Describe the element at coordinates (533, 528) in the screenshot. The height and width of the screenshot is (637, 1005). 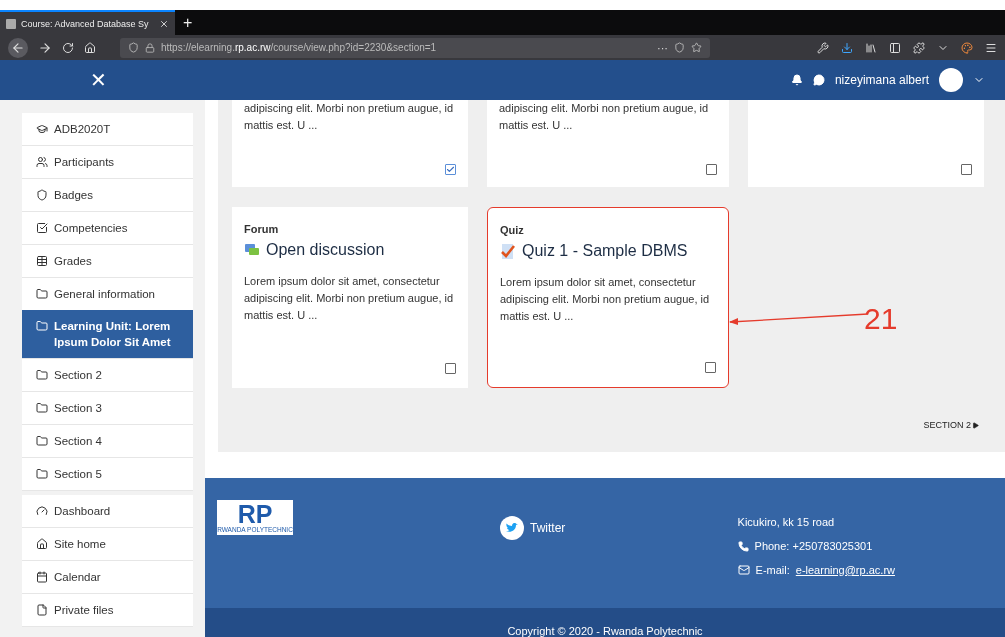
I see `twitter-link: Twitter` at that location.